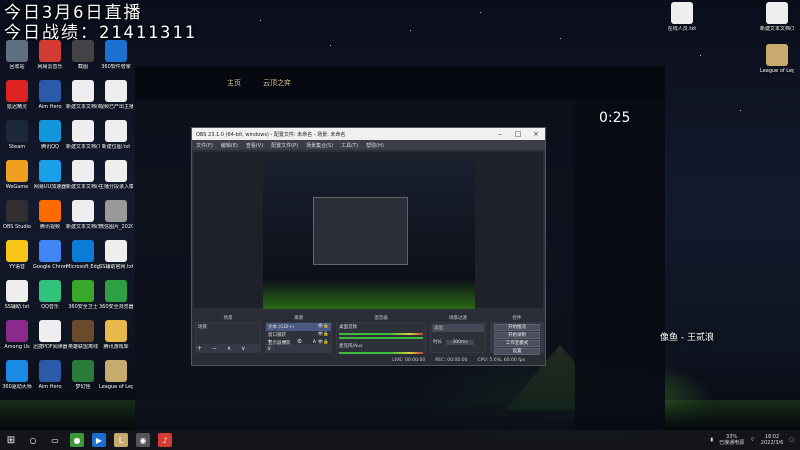  What do you see at coordinates (381, 338) in the screenshot?
I see `volume-slider` at bounding box center [381, 338].